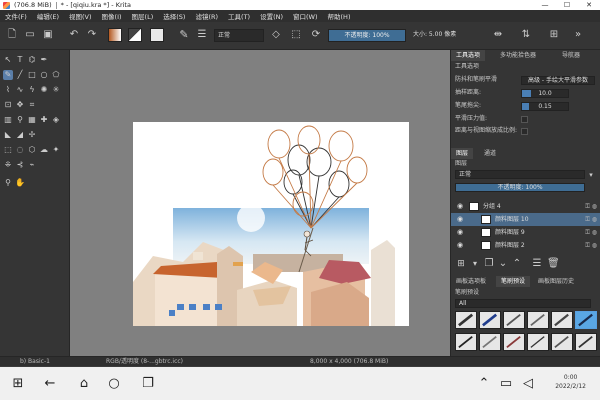  Describe the element at coordinates (8, 60) in the screenshot. I see `select-shapes-icon: ↖` at that location.